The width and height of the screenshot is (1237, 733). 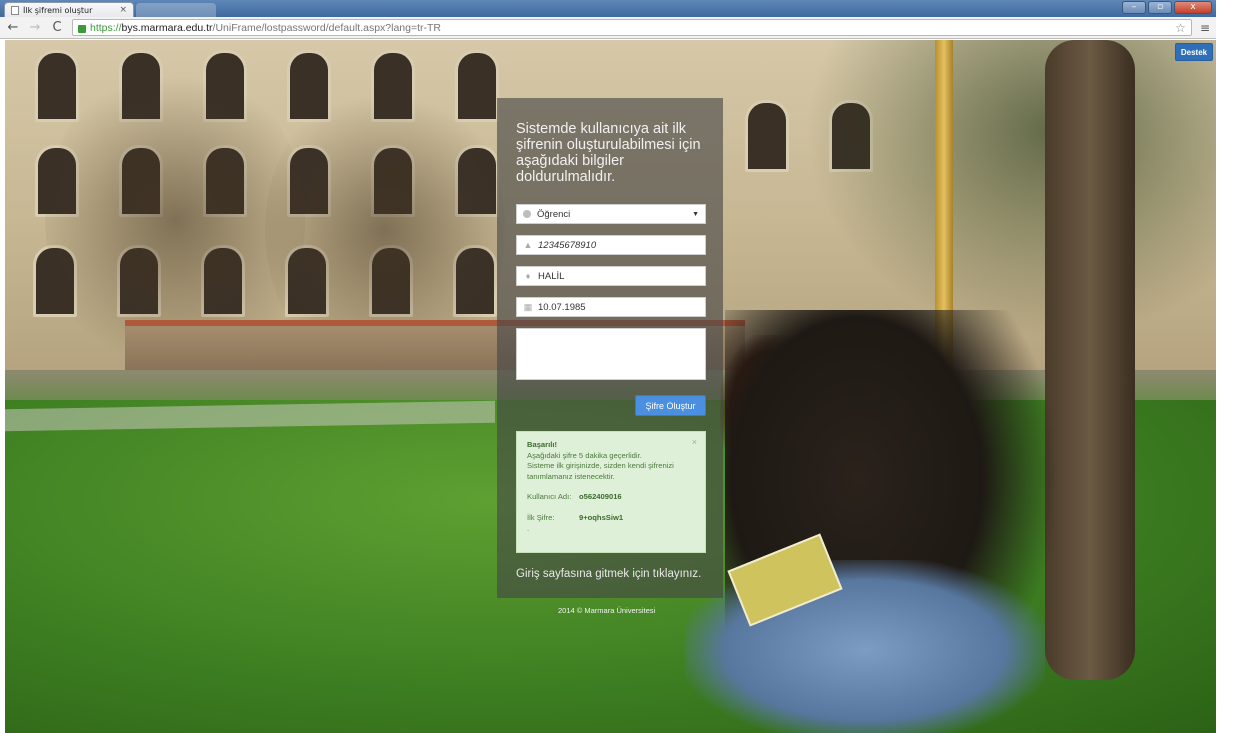 What do you see at coordinates (528, 276) in the screenshot?
I see `pin-icon: ♦` at bounding box center [528, 276].